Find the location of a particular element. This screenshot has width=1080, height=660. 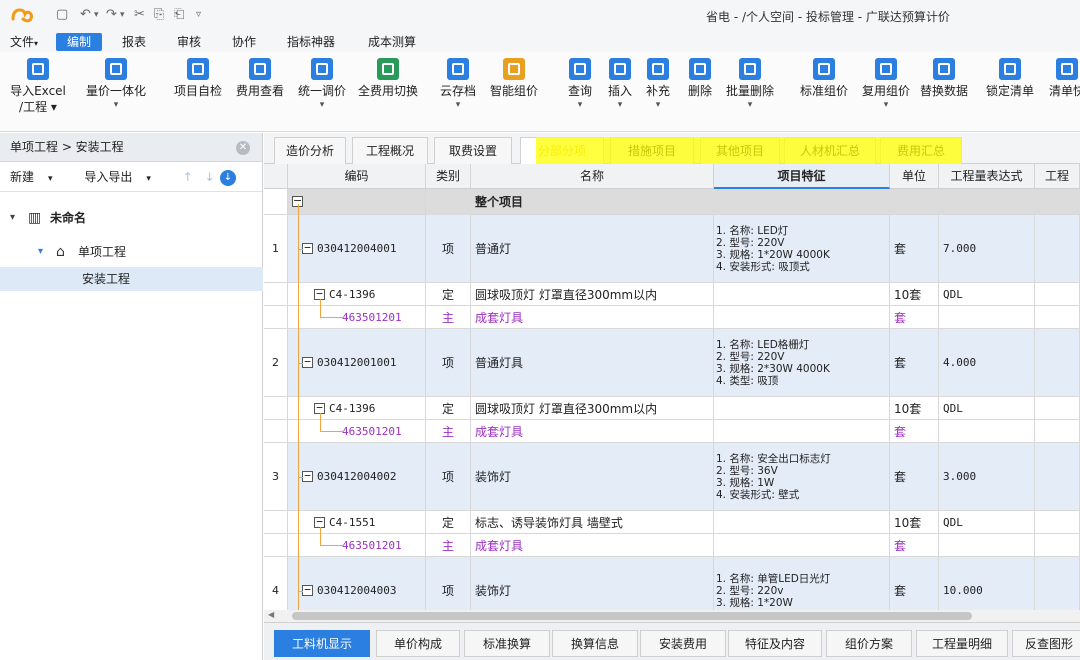

move-down-icon: ↓ is located at coordinates (210, 177).